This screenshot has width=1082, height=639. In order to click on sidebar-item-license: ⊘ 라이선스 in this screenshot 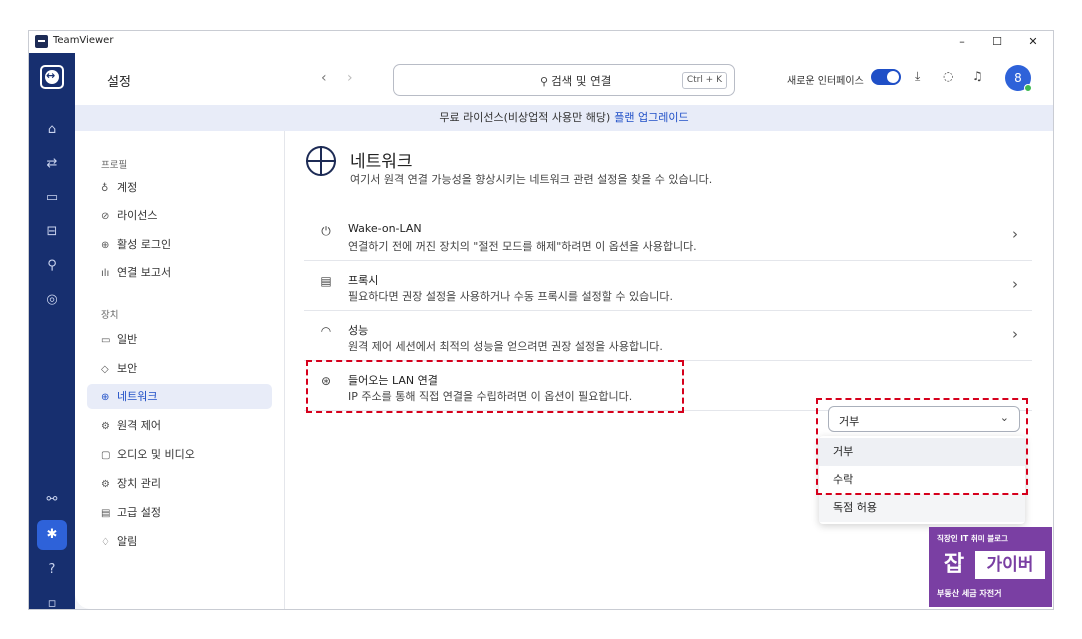, I will do `click(179, 215)`.